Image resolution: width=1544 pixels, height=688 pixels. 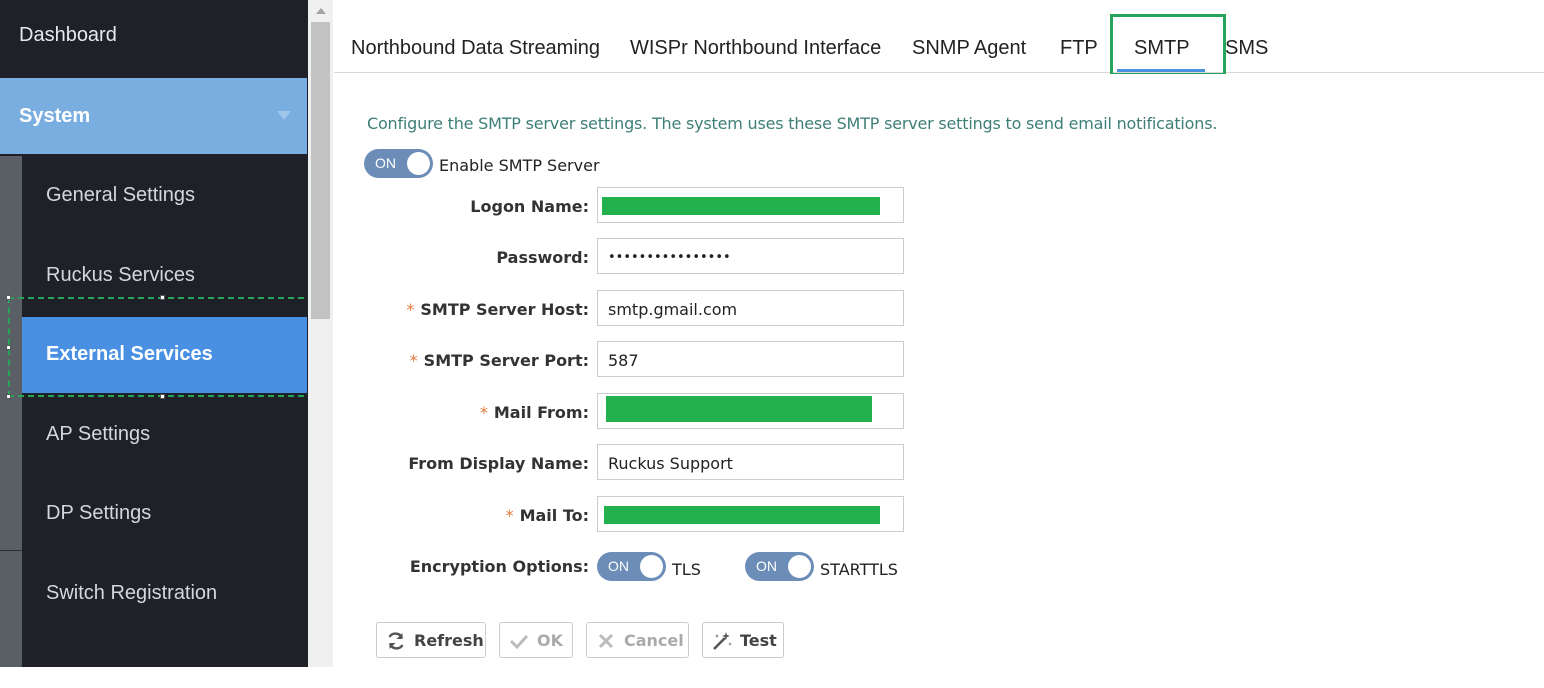 I want to click on scroll-up-icon, so click(x=321, y=11).